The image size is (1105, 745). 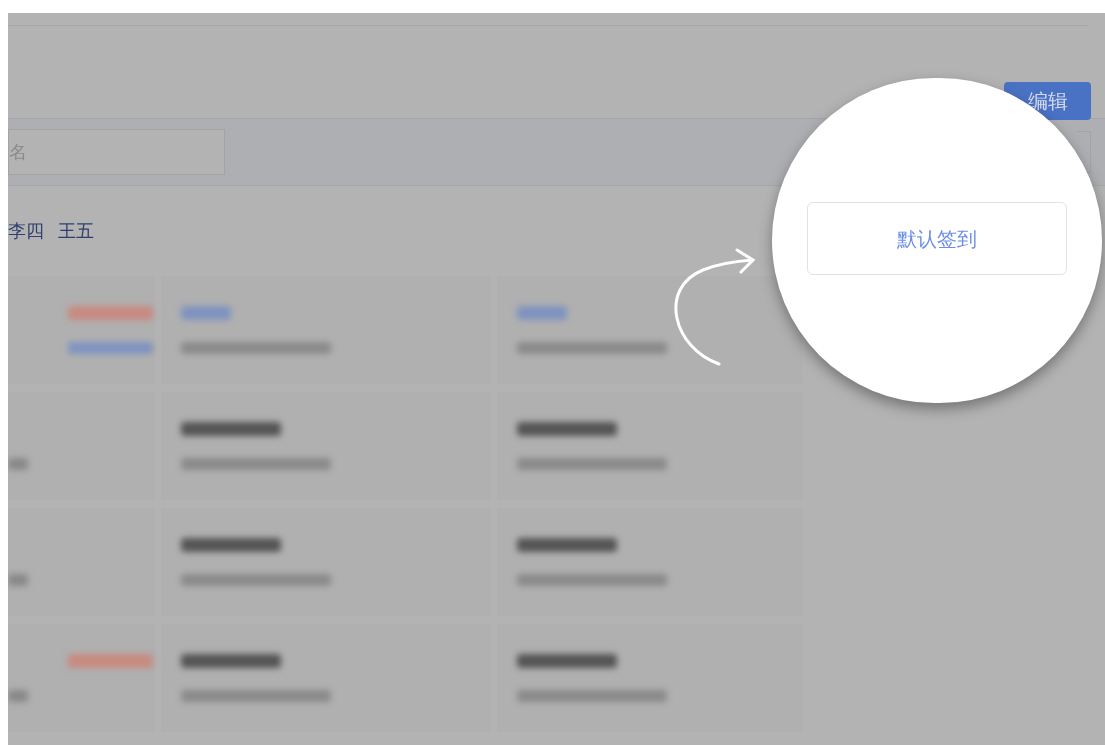 What do you see at coordinates (937, 238) in the screenshot?
I see `default-check-in-button: 默认签到` at bounding box center [937, 238].